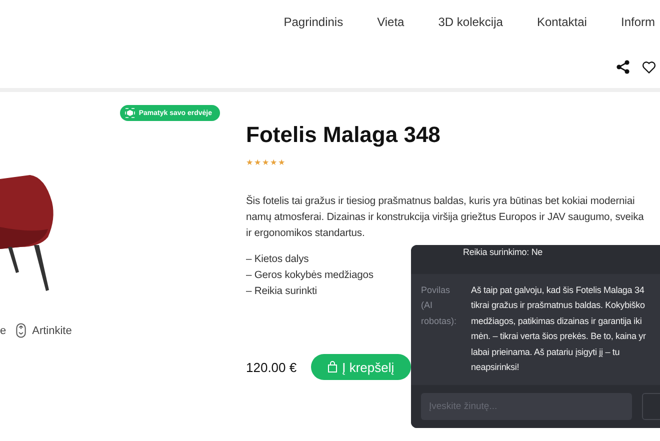 This screenshot has width=660, height=441. Describe the element at coordinates (556, 321) in the screenshot. I see `chat-message-text: medžiagos, patikimas dizainas ir garantija iki` at that location.